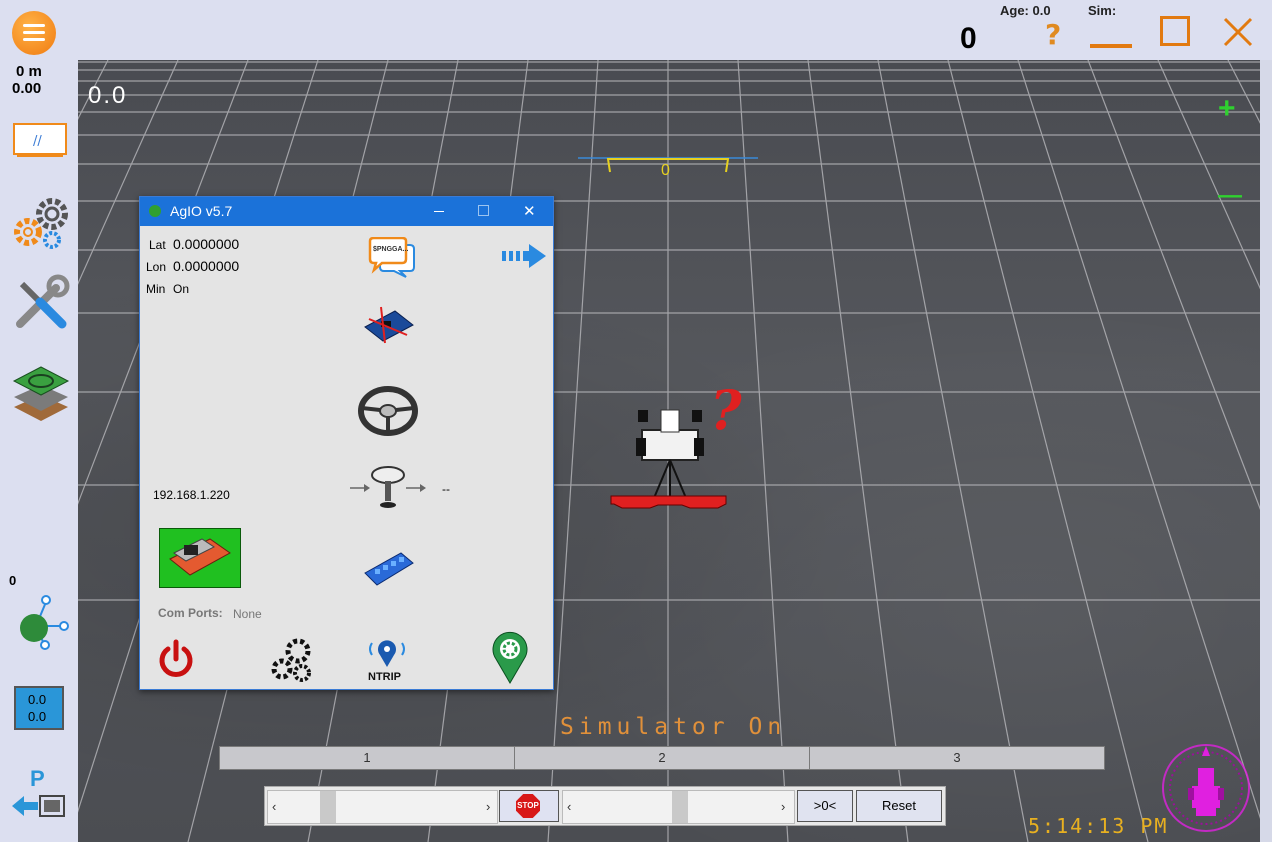 The width and height of the screenshot is (1272, 842). I want to click on distance-label: 0 m, so click(29, 71).